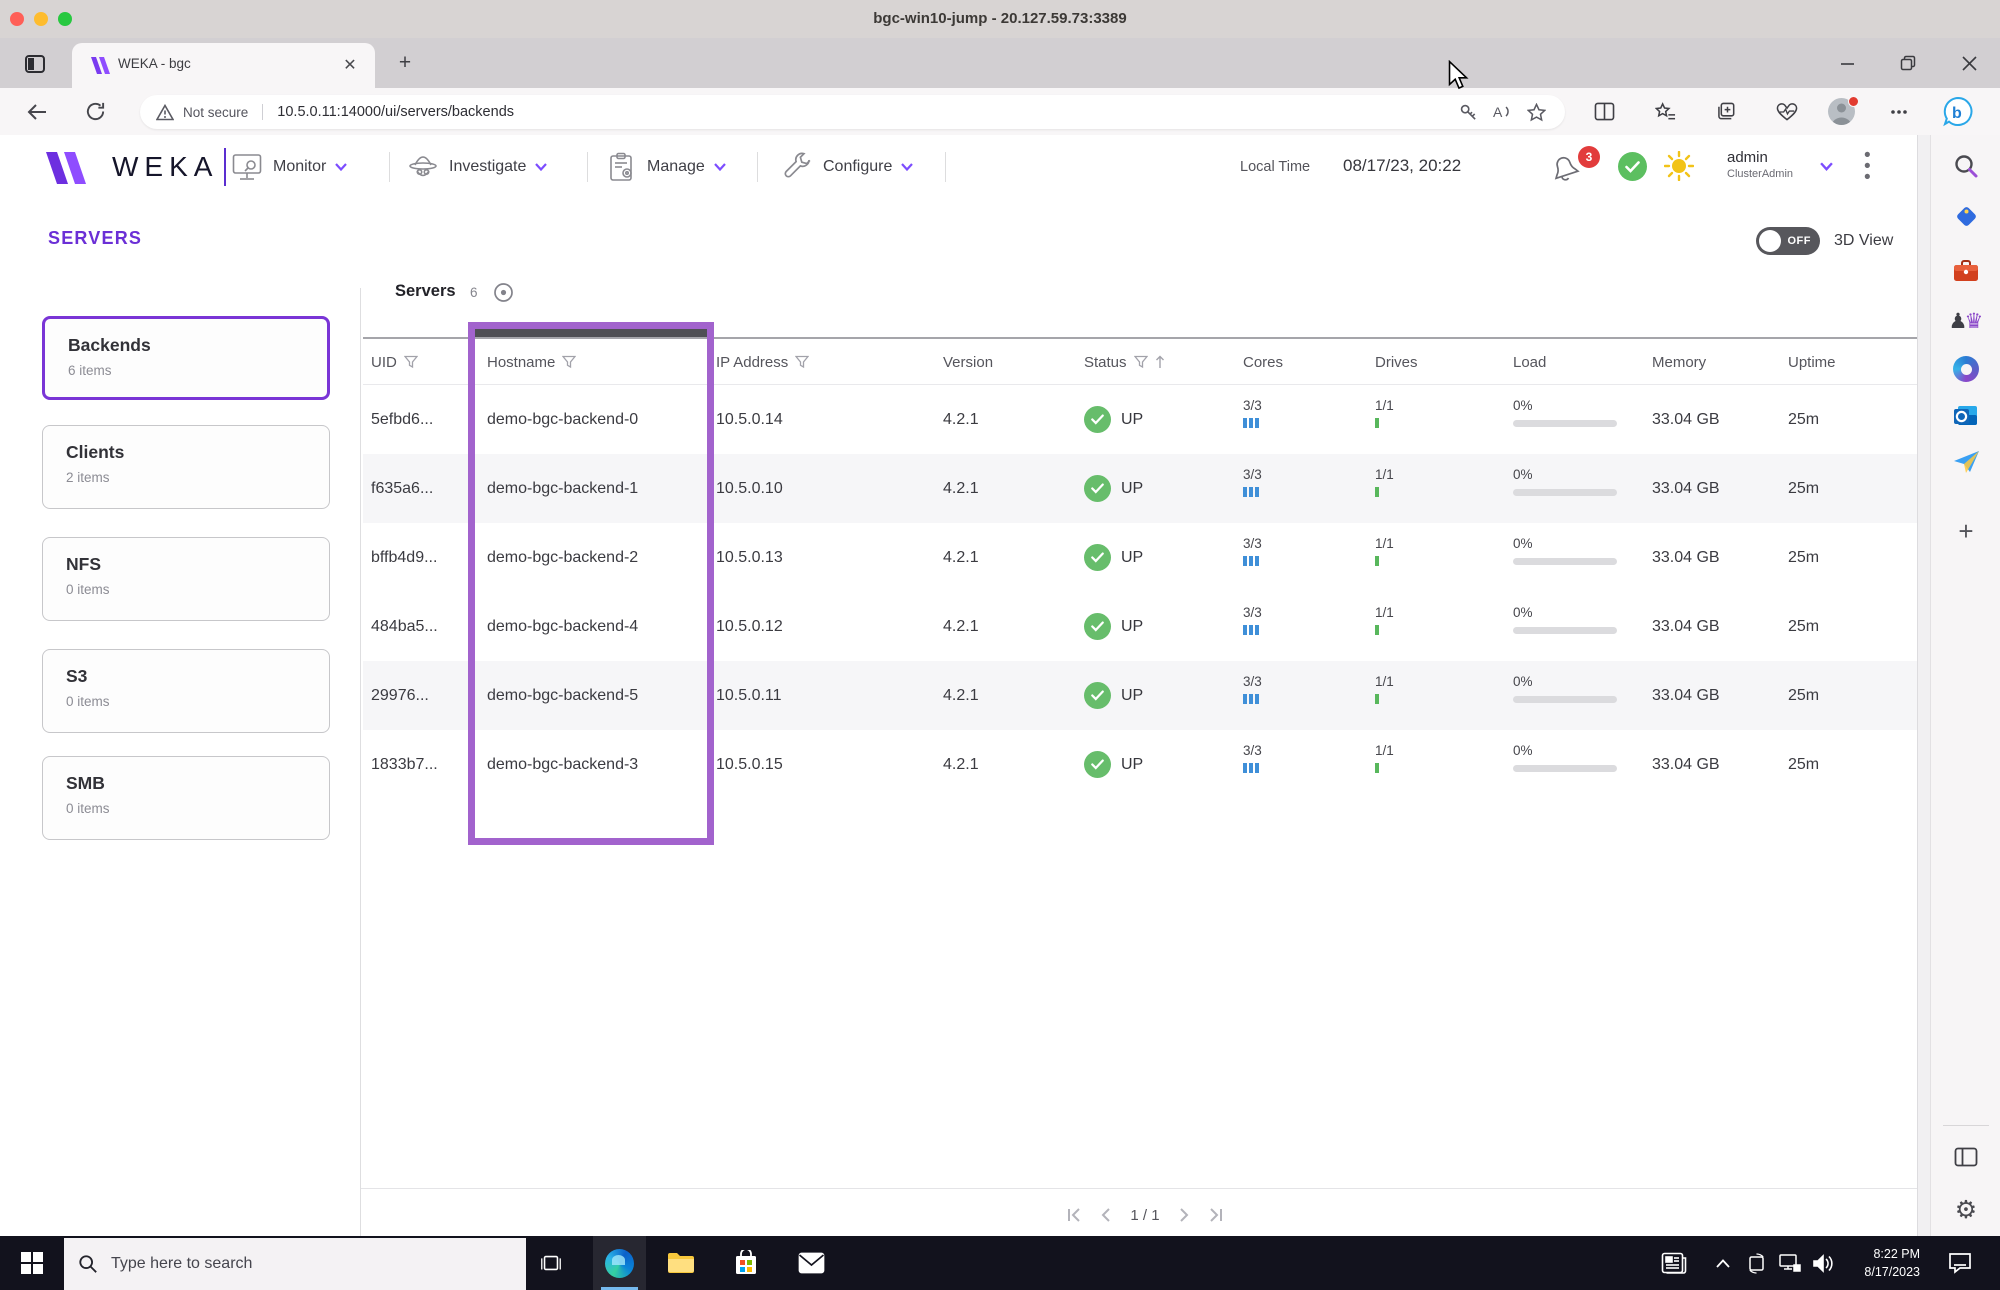 This screenshot has width=2000, height=1290. I want to click on more-options-kebab-icon: • • •, so click(1867, 166).